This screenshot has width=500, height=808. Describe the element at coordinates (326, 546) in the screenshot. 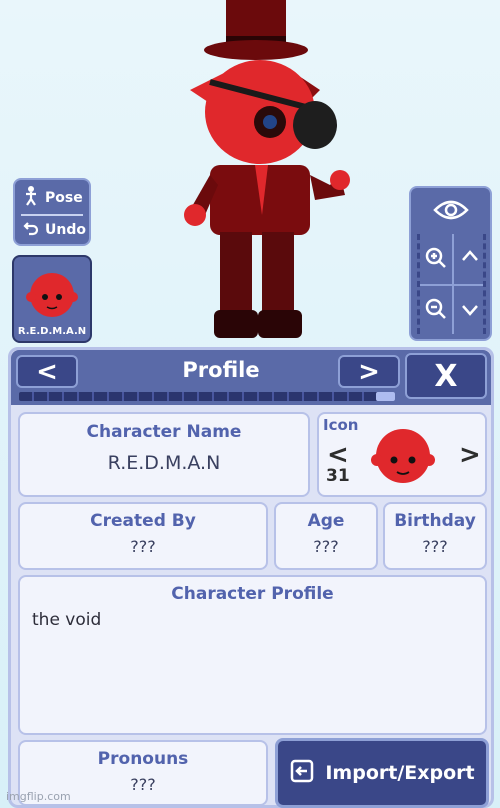

I see `age-value: ???` at that location.